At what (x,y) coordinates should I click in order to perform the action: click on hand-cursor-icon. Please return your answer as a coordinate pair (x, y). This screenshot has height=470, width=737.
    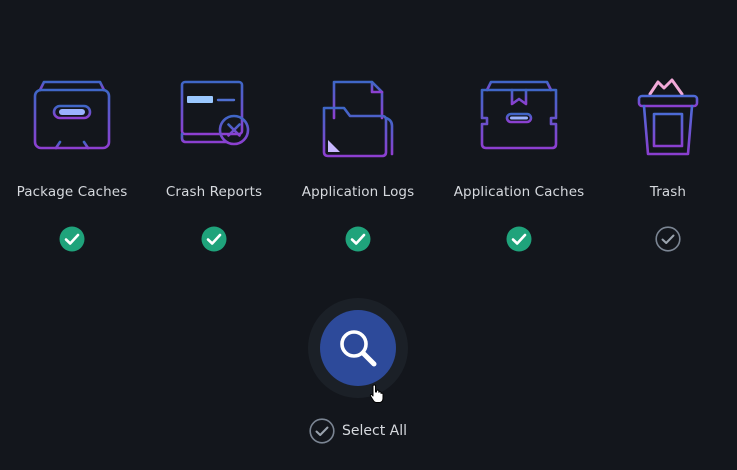
    Looking at the image, I should click on (376, 393).